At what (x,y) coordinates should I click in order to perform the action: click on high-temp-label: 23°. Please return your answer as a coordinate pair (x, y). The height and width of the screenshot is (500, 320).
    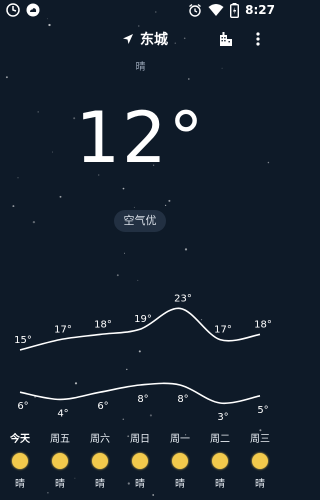
    Looking at the image, I should click on (183, 298).